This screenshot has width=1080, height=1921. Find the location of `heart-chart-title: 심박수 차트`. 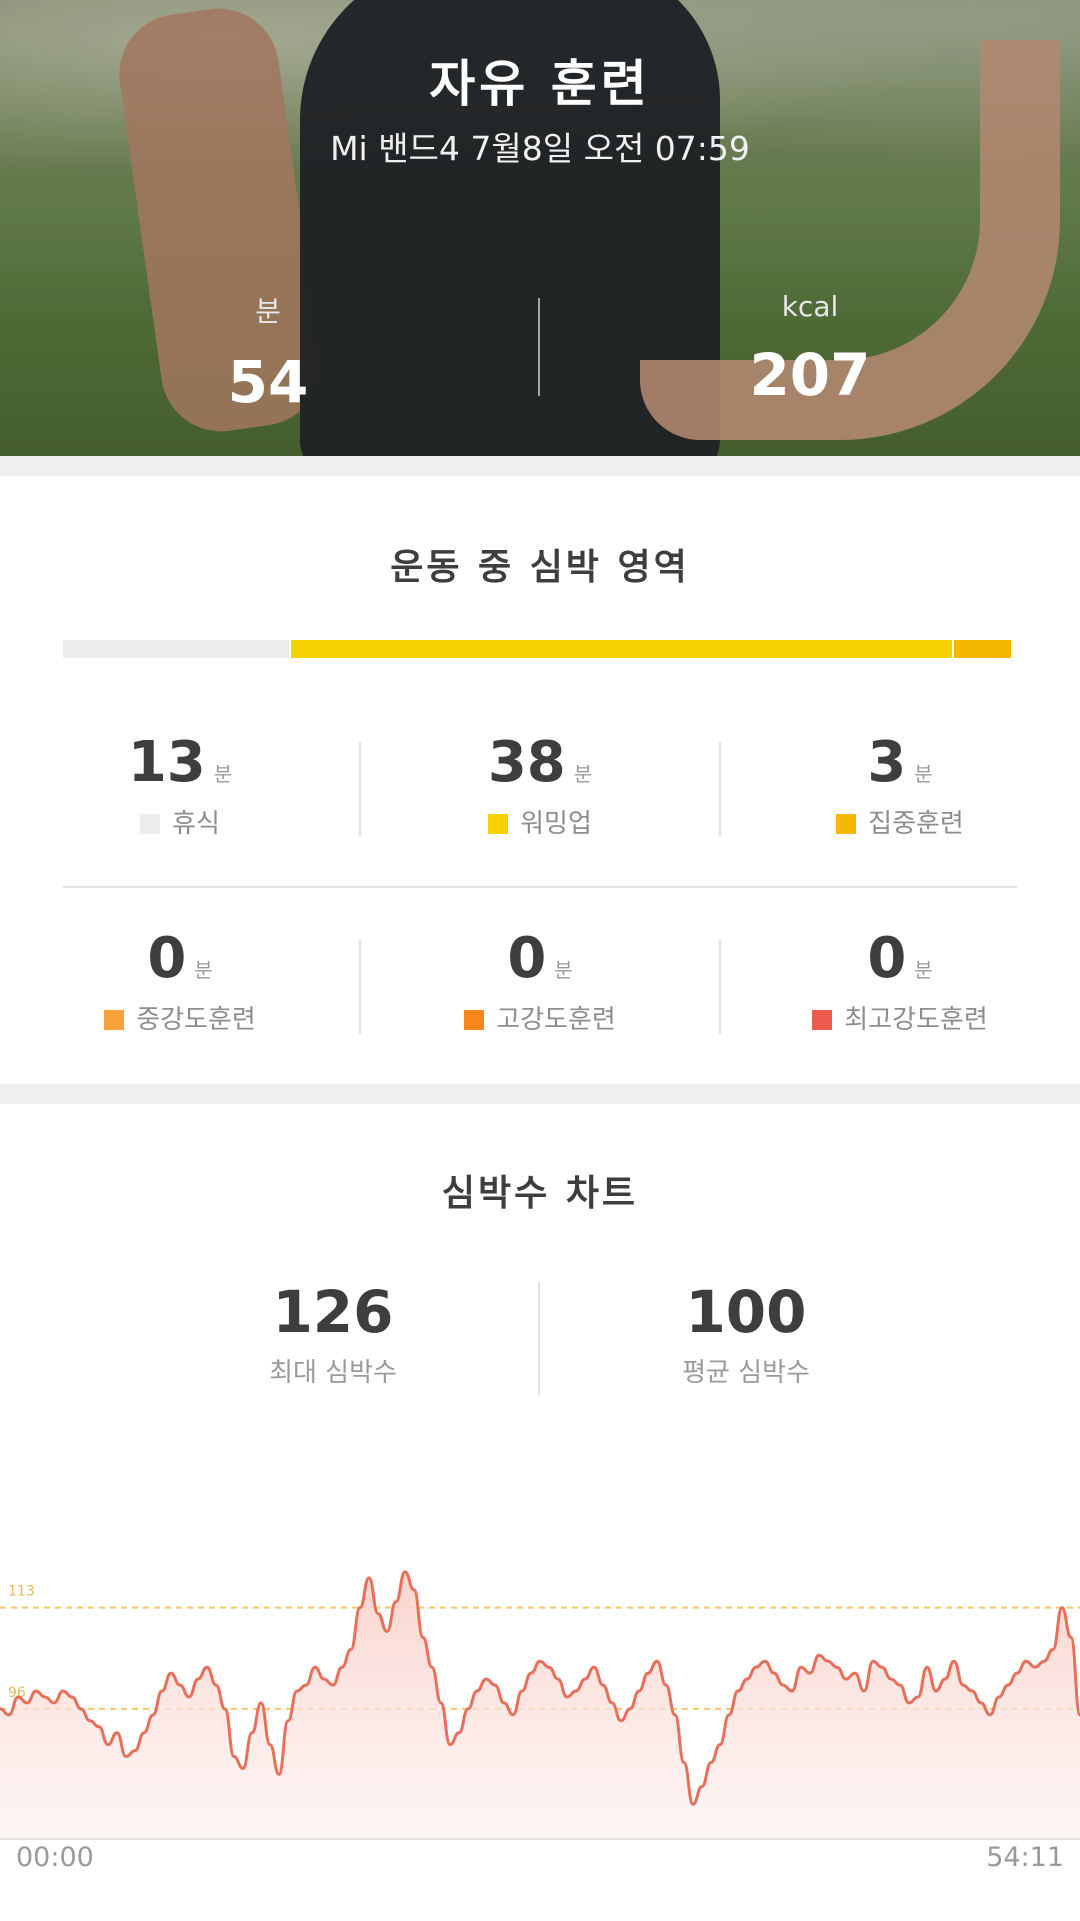

heart-chart-title: 심박수 차트 is located at coordinates (540, 1193).